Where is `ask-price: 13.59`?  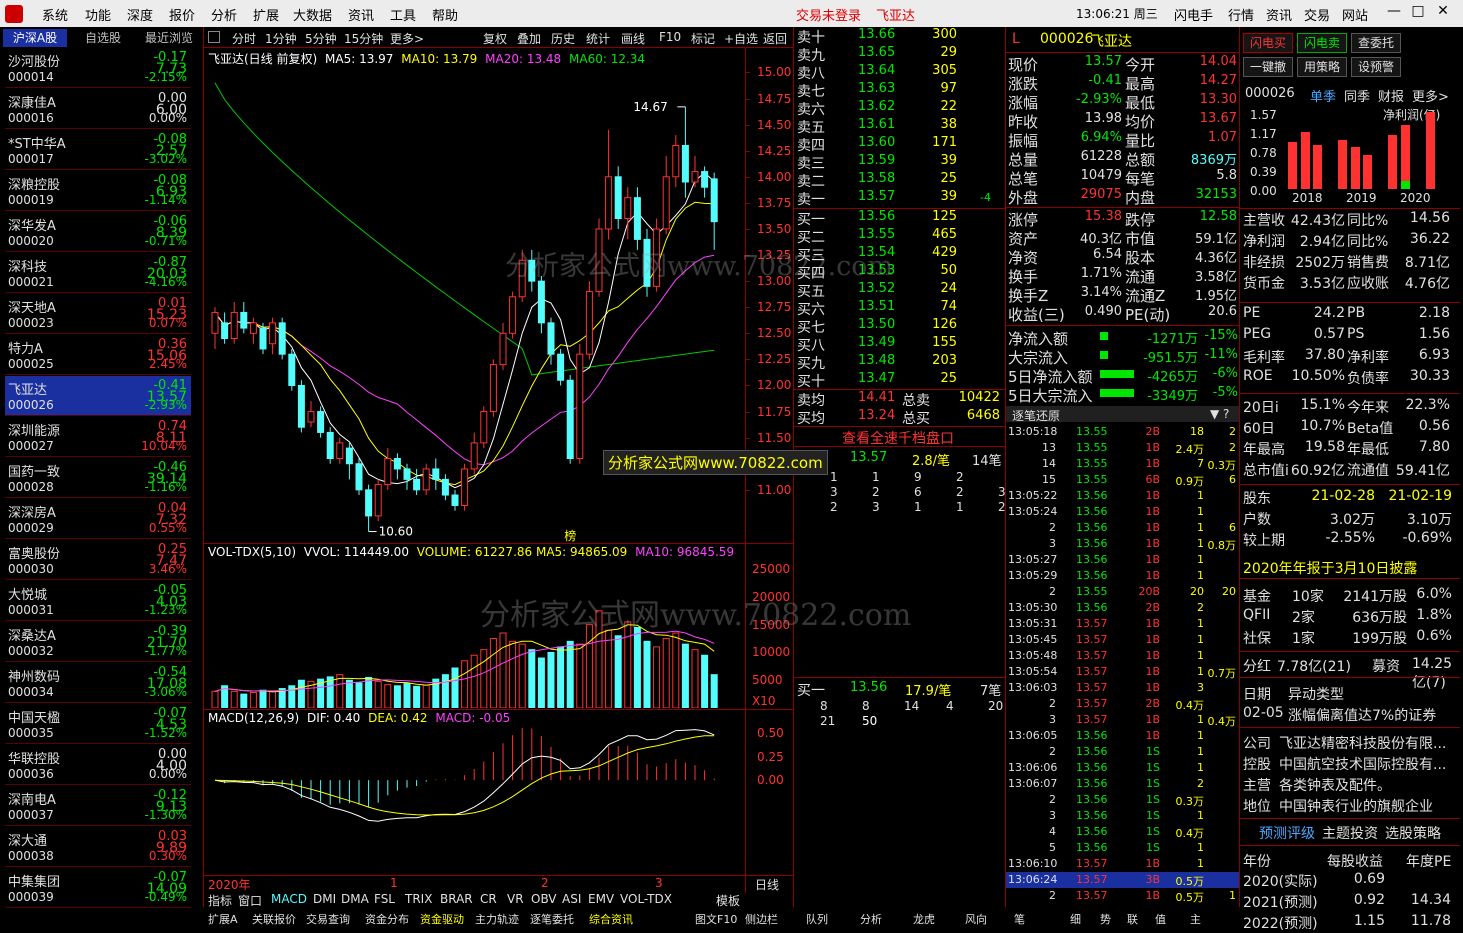
ask-price: 13.59 is located at coordinates (876, 160).